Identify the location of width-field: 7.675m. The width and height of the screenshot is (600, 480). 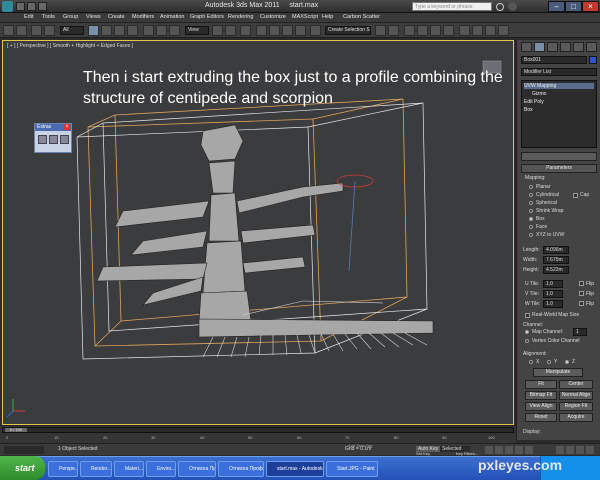
(556, 260).